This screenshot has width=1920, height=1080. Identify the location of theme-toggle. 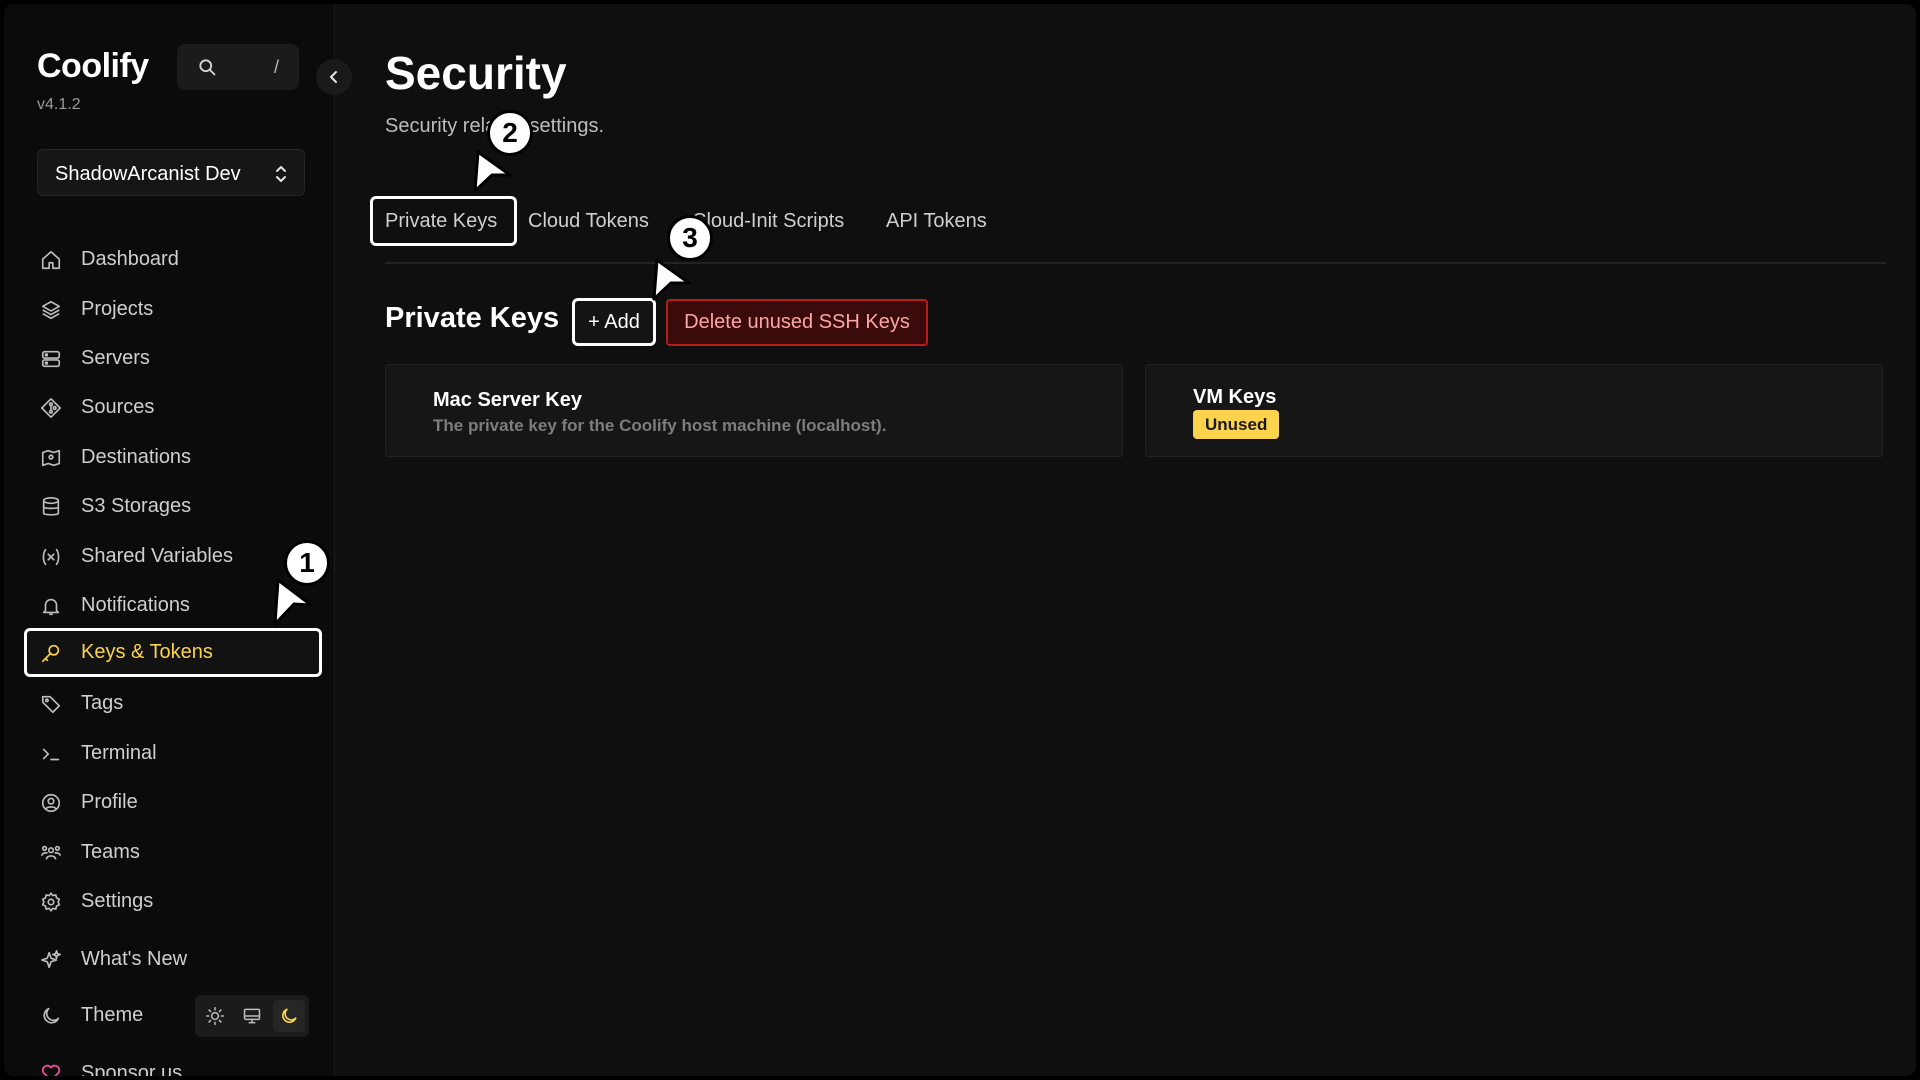
(252, 1016).